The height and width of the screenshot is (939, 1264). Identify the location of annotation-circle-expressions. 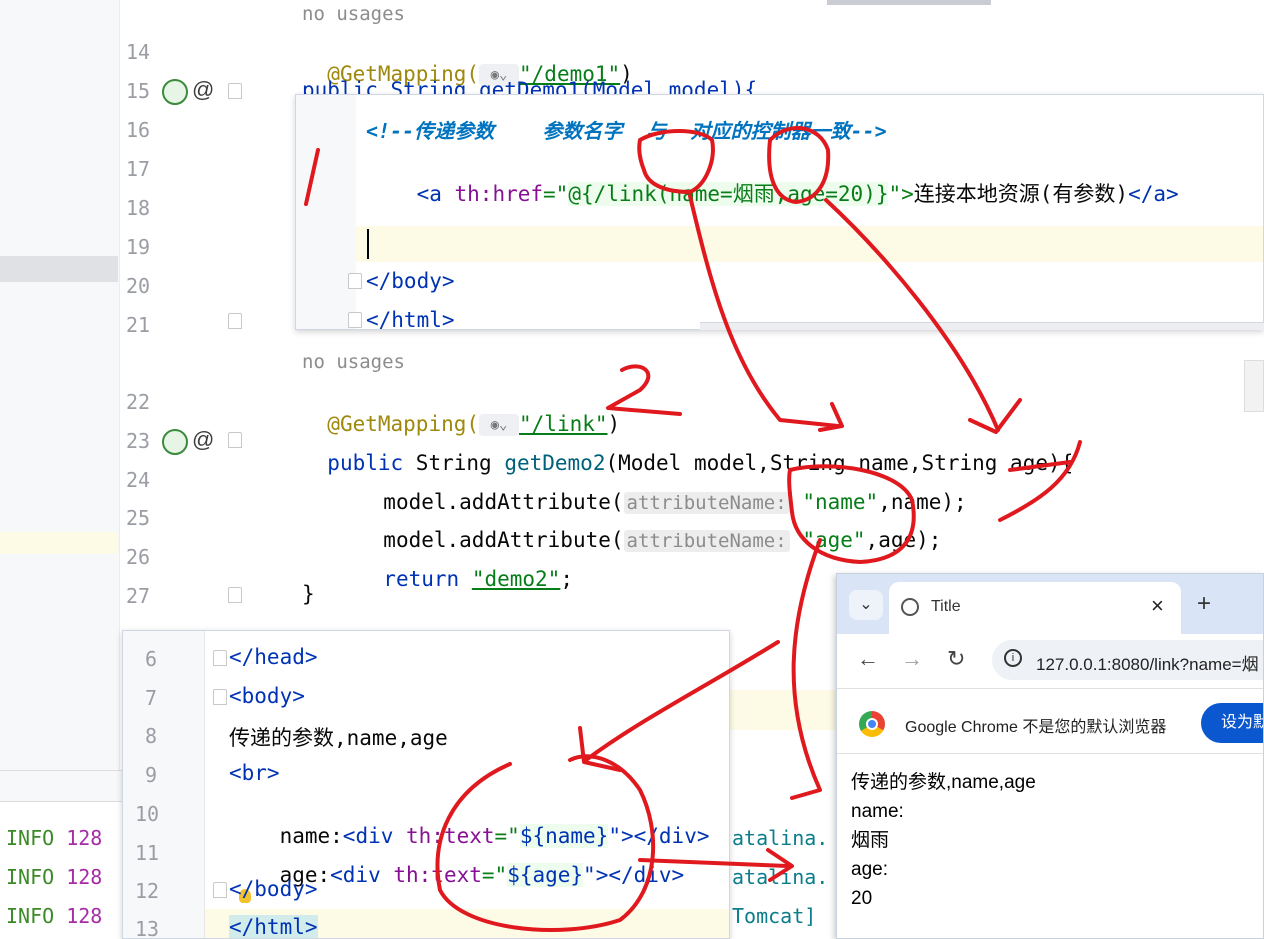
(545, 843).